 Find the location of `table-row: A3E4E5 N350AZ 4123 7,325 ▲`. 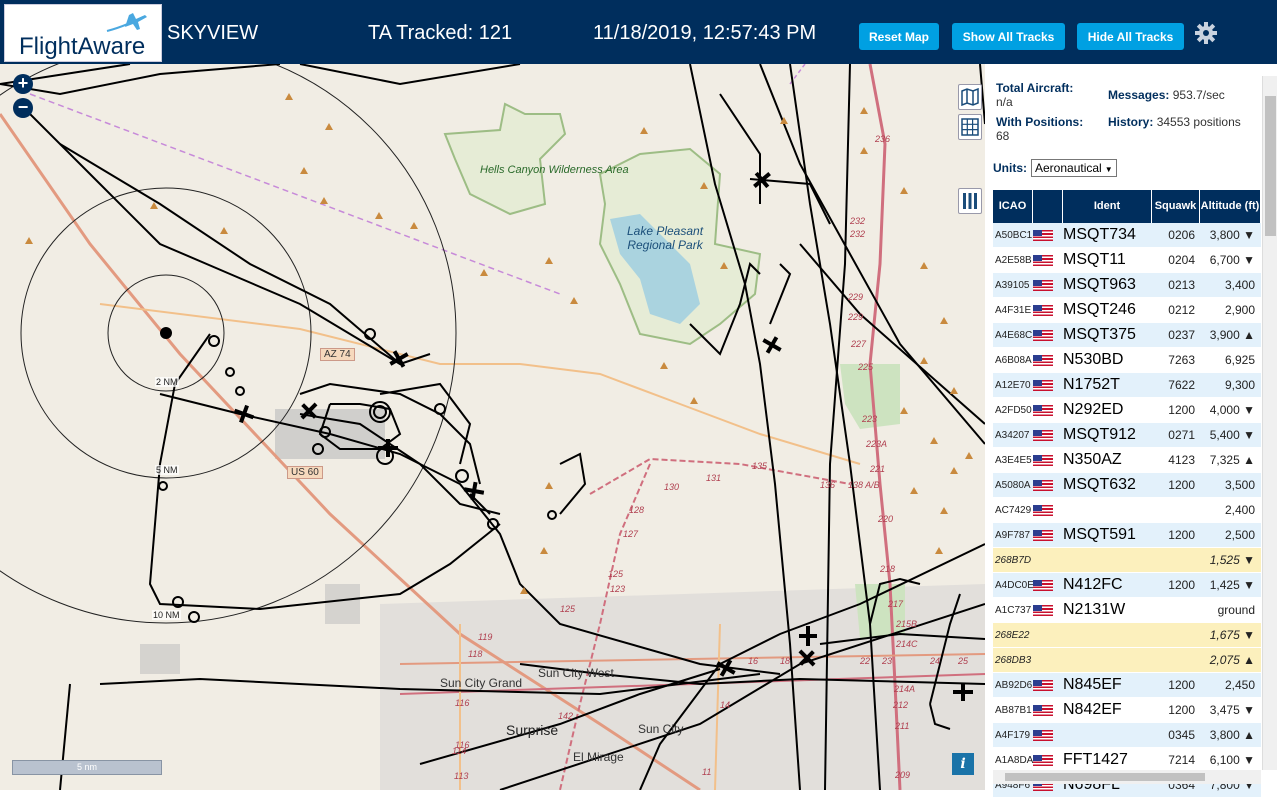

table-row: A3E4E5 N350AZ 4123 7,325 ▲ is located at coordinates (1127, 460).